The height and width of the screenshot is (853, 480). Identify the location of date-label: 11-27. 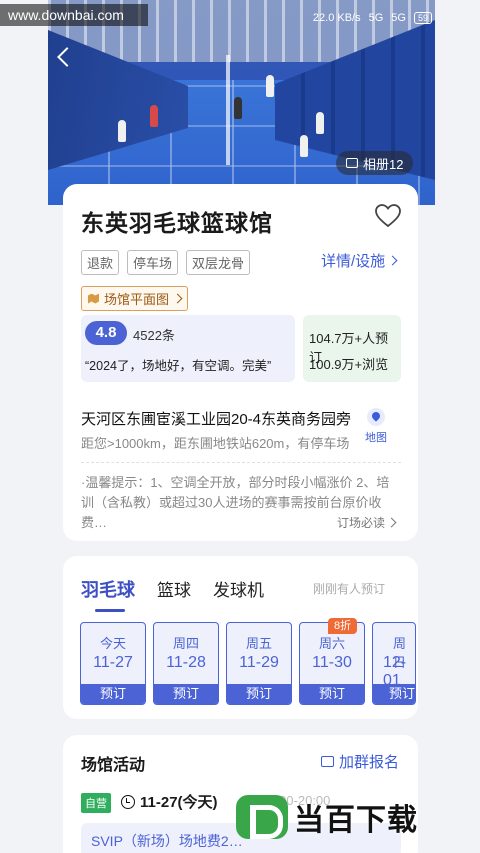
(113, 662).